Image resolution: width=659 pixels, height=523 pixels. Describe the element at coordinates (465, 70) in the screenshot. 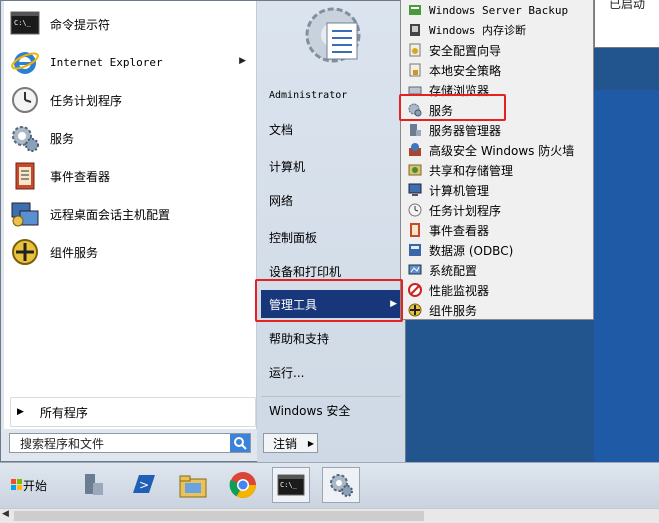

I see `submenu-item-label: 本地安全策略` at that location.